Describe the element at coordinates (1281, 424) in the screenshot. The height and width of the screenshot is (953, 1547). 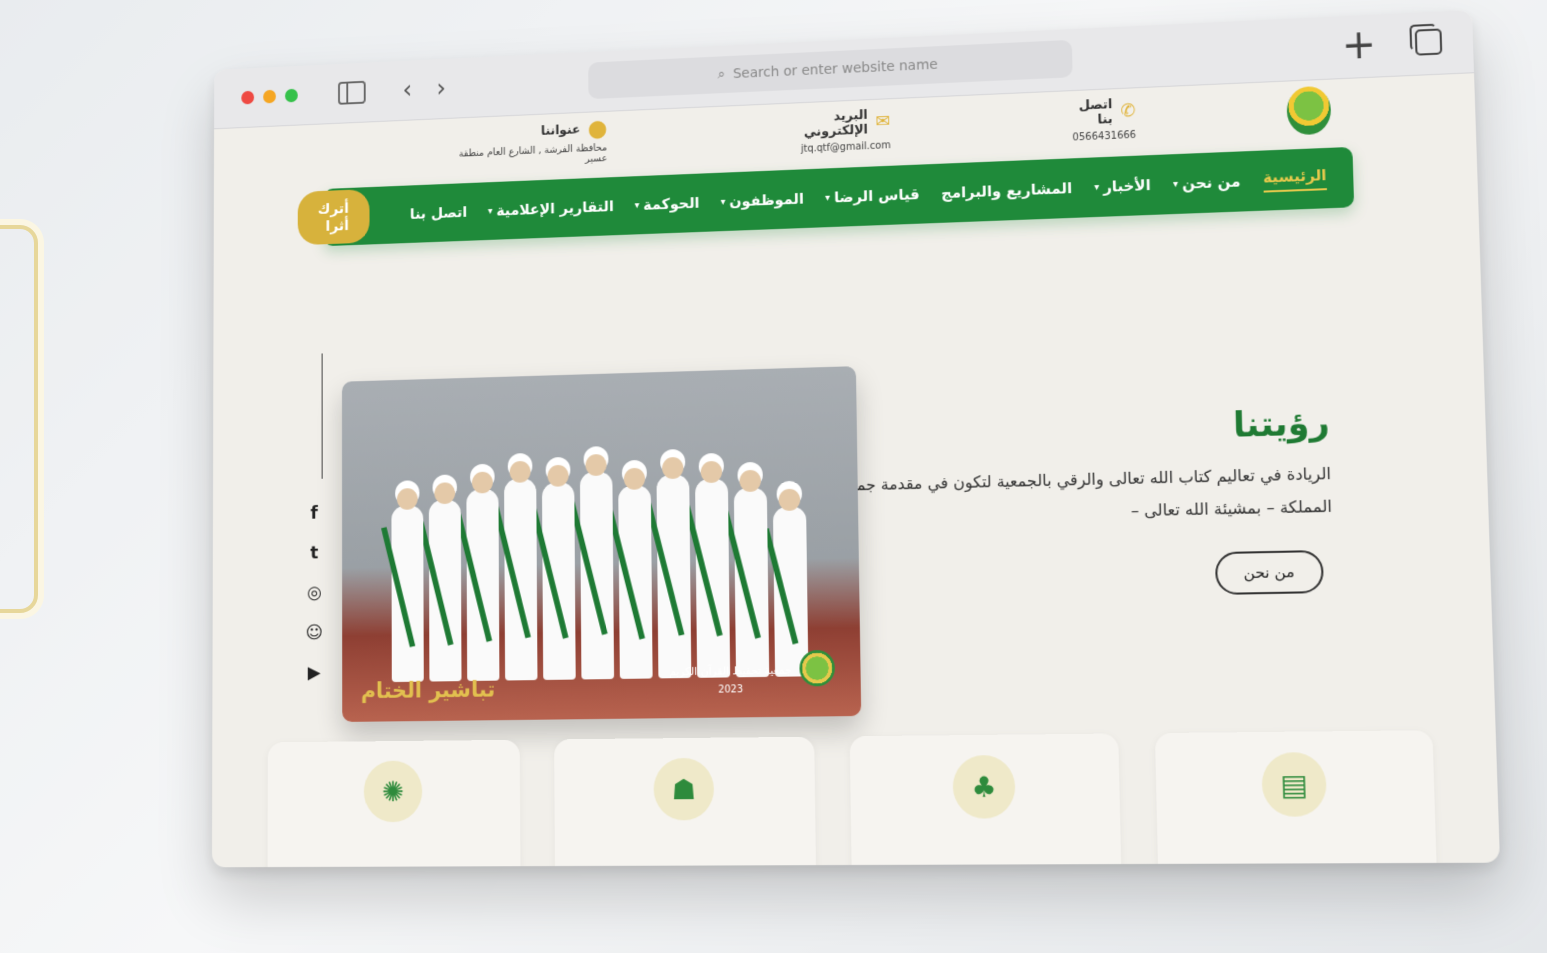
I see `vision-title: رؤيتنا` at that location.